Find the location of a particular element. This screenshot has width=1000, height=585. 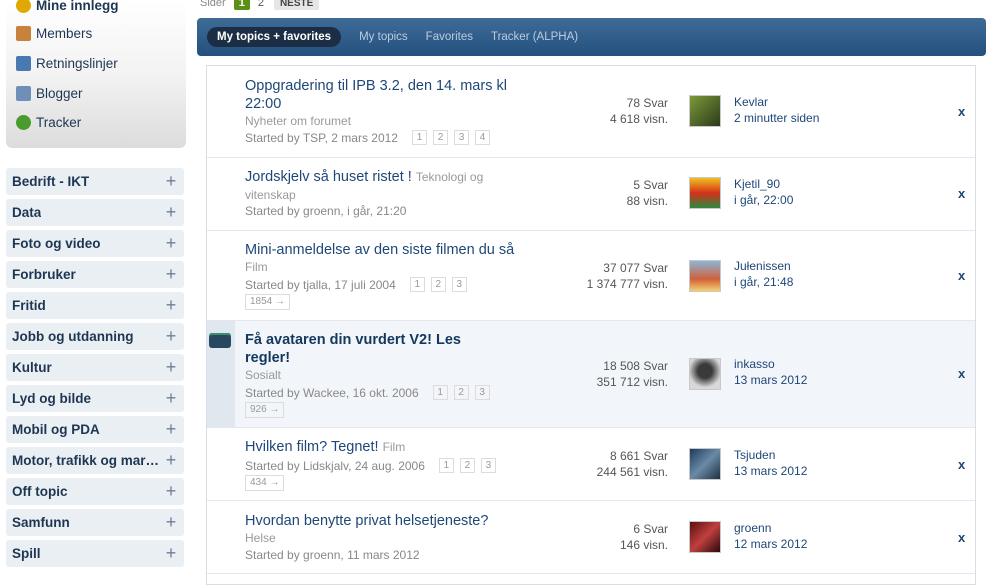

user-link-blogger: Blogger is located at coordinates (49, 93).